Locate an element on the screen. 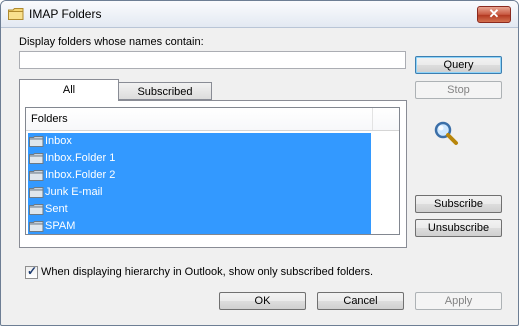 This screenshot has height=326, width=519. folder-name: Junk E-mail is located at coordinates (74, 192).